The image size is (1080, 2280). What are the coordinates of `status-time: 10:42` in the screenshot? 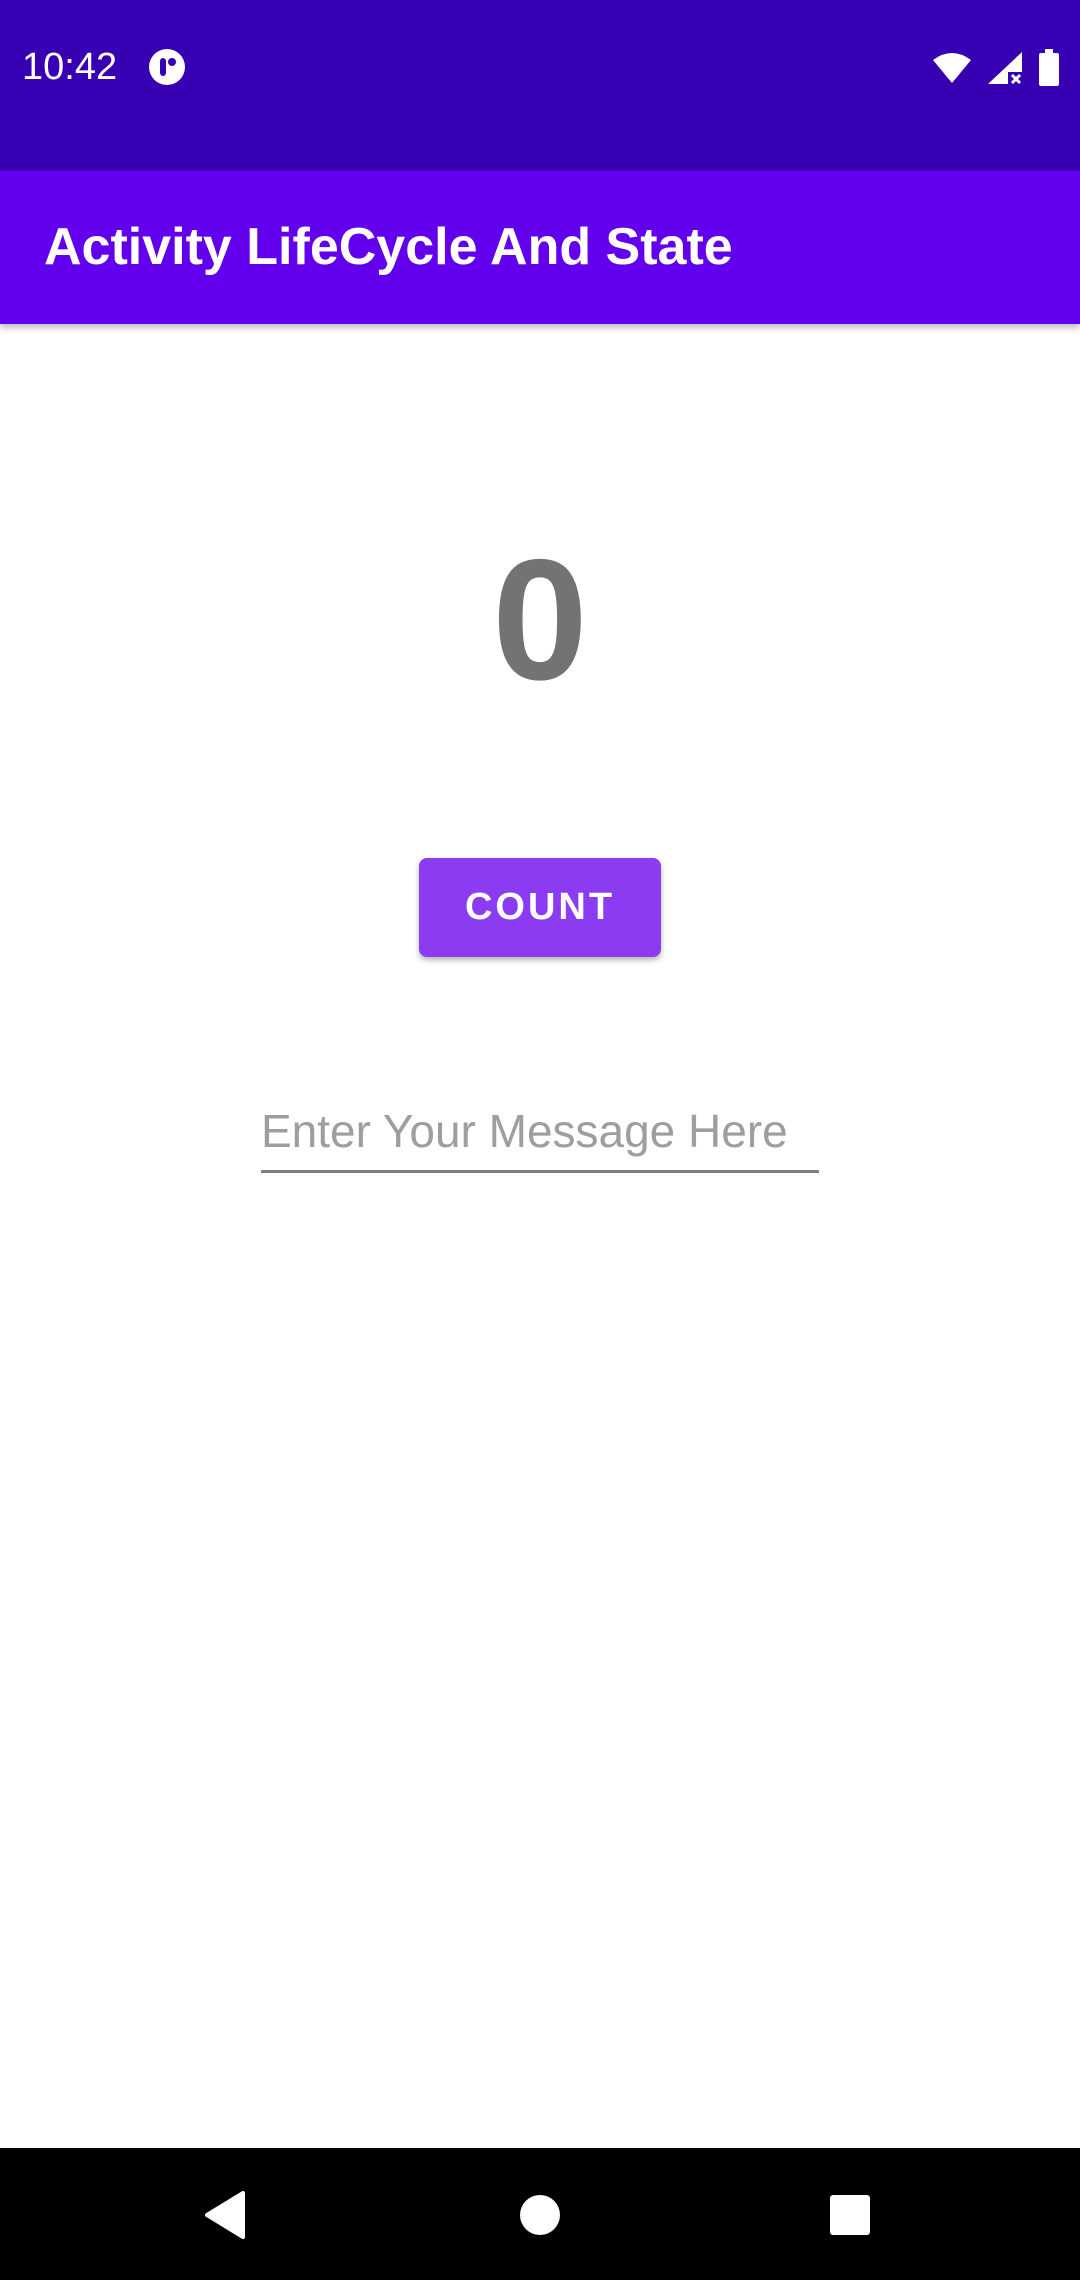 It's located at (70, 67).